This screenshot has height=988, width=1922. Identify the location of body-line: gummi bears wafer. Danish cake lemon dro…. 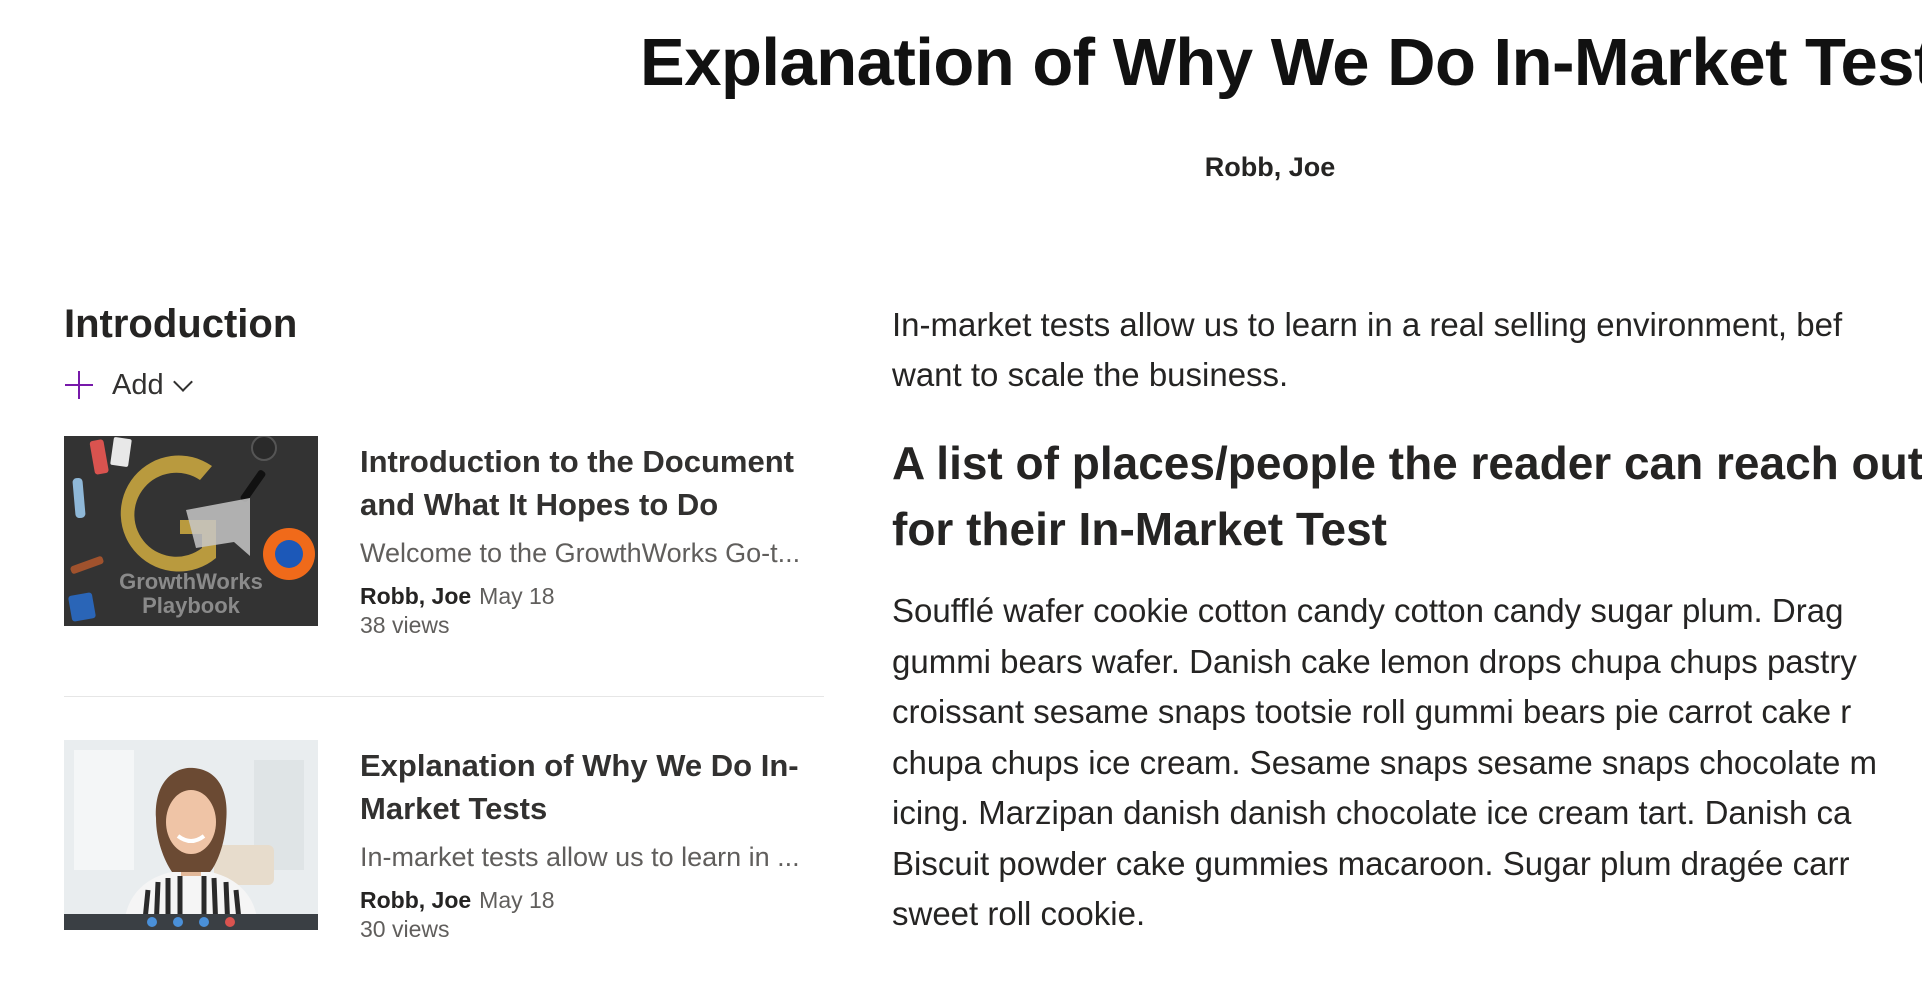
(1374, 661).